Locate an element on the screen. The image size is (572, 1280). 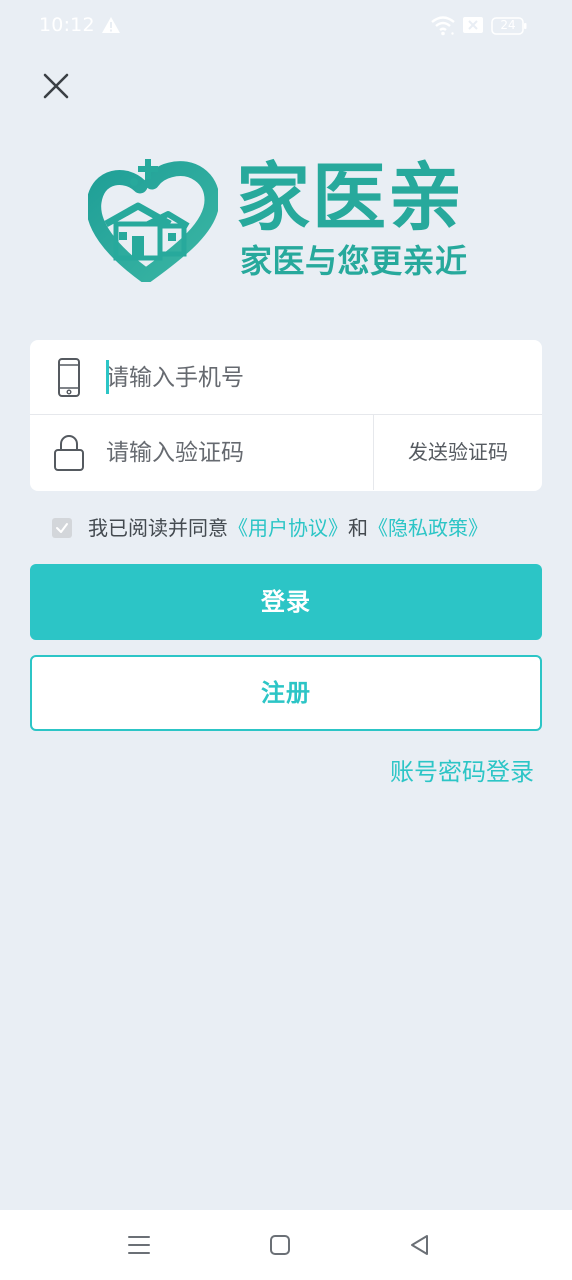
send-code-button: 发送验证码 is located at coordinates (458, 452).